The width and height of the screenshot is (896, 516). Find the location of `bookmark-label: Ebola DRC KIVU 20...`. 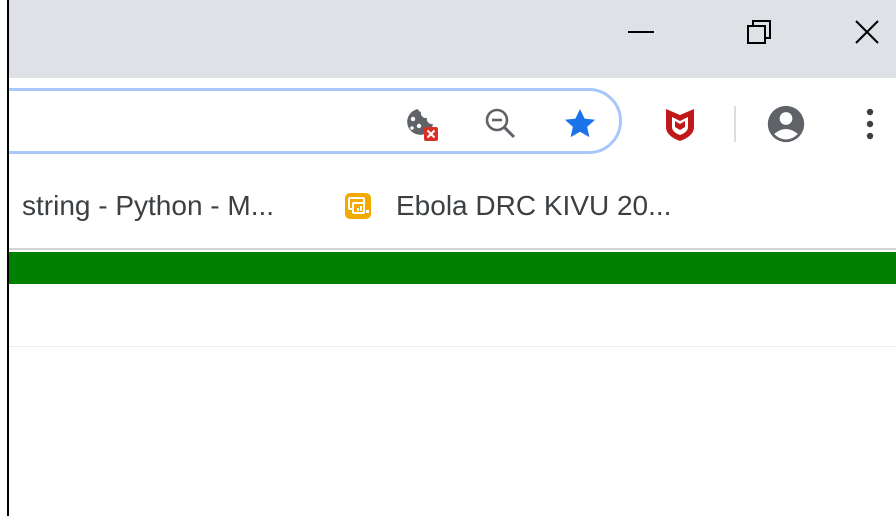

bookmark-label: Ebola DRC KIVU 20... is located at coordinates (534, 205).